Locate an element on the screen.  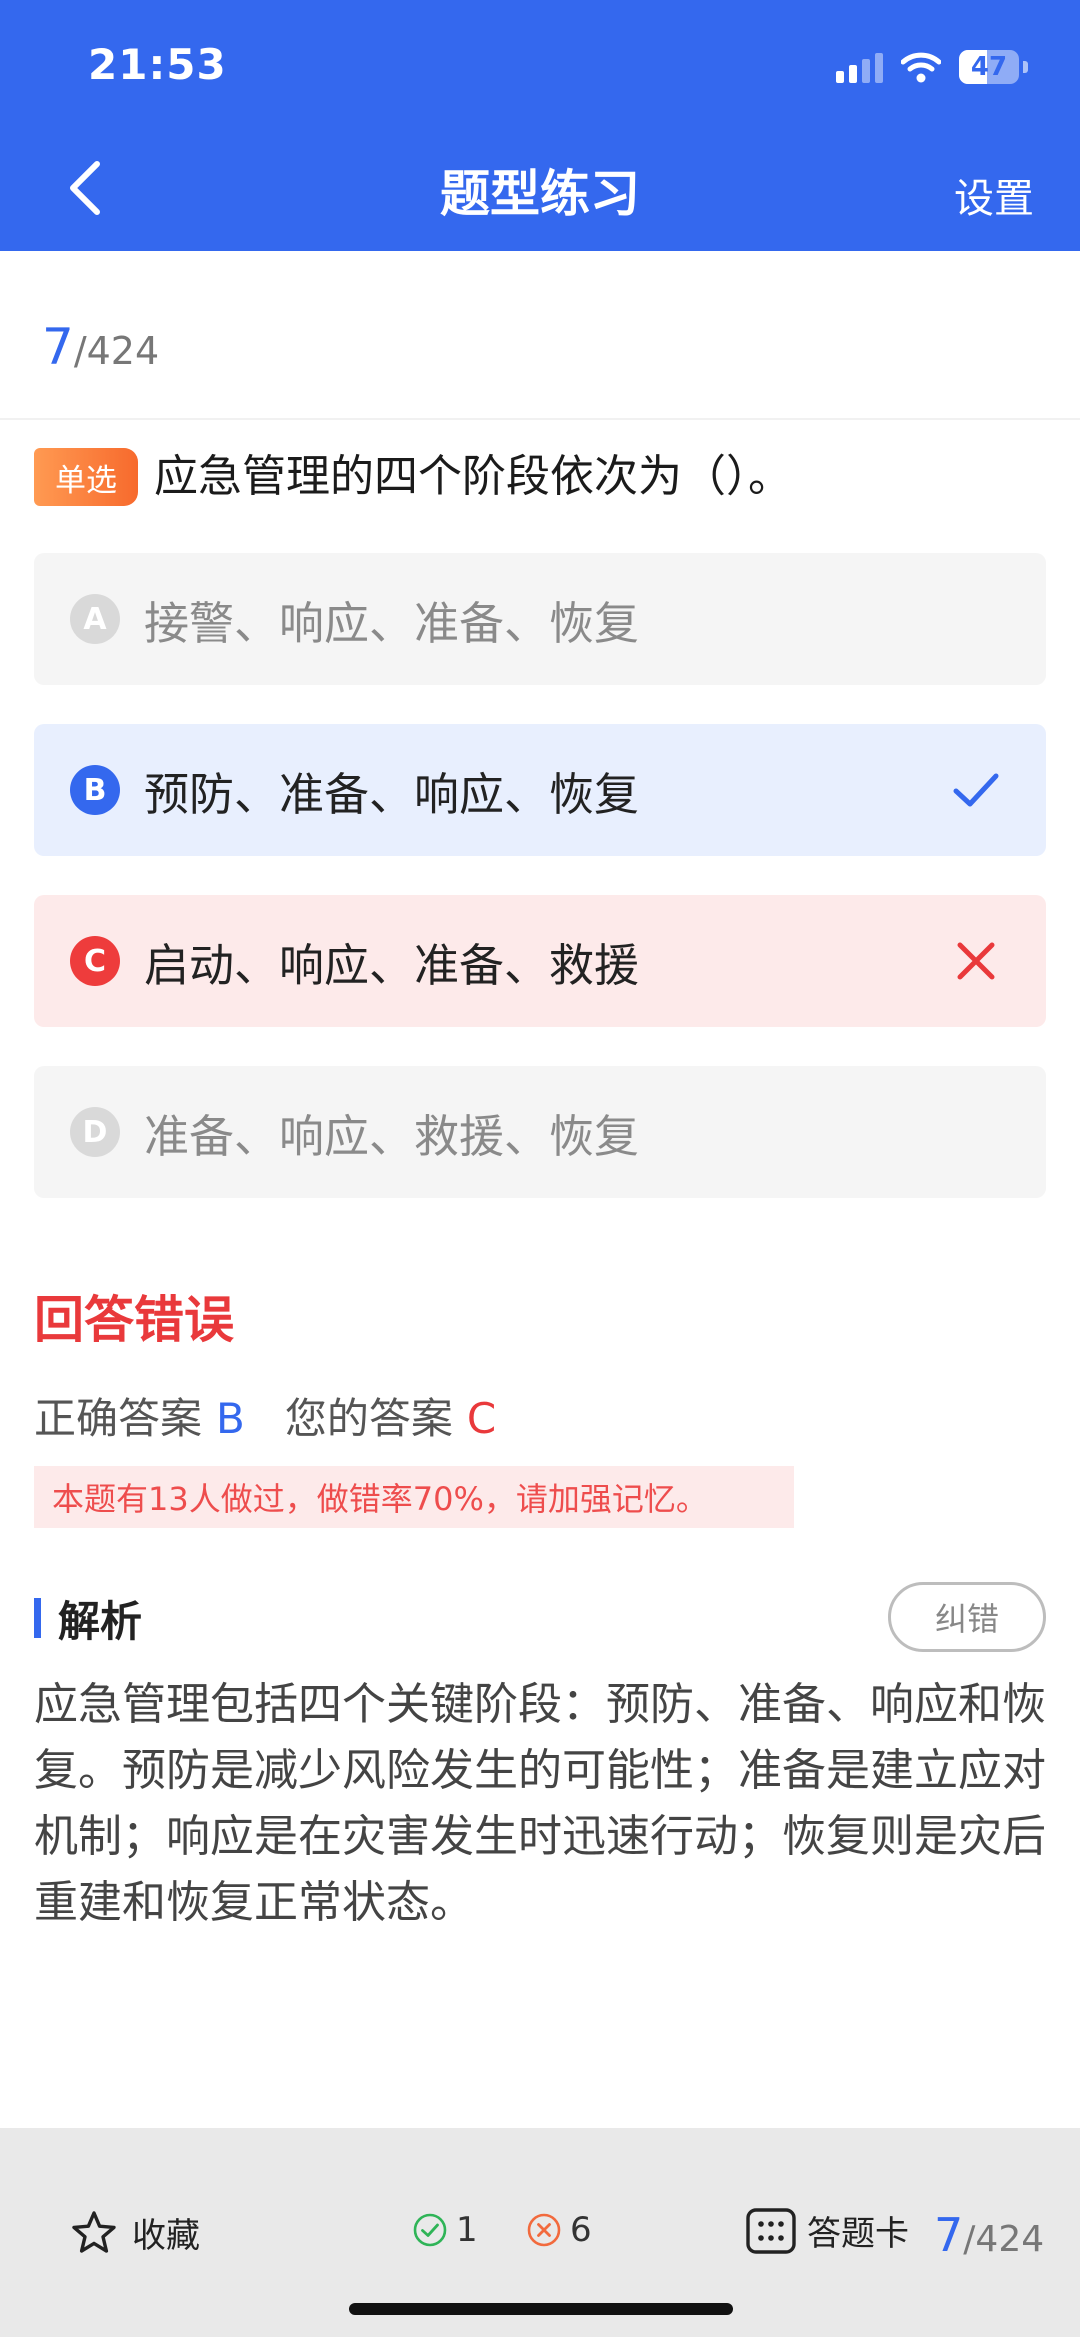
top-header: 21:53 47 题型练习 设置 is located at coordinates (540, 125).